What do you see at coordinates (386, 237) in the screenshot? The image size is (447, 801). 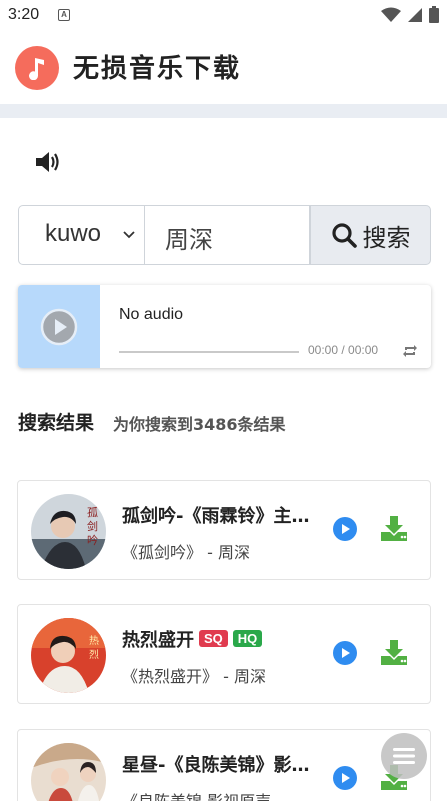 I see `search-button-label: 搜索` at bounding box center [386, 237].